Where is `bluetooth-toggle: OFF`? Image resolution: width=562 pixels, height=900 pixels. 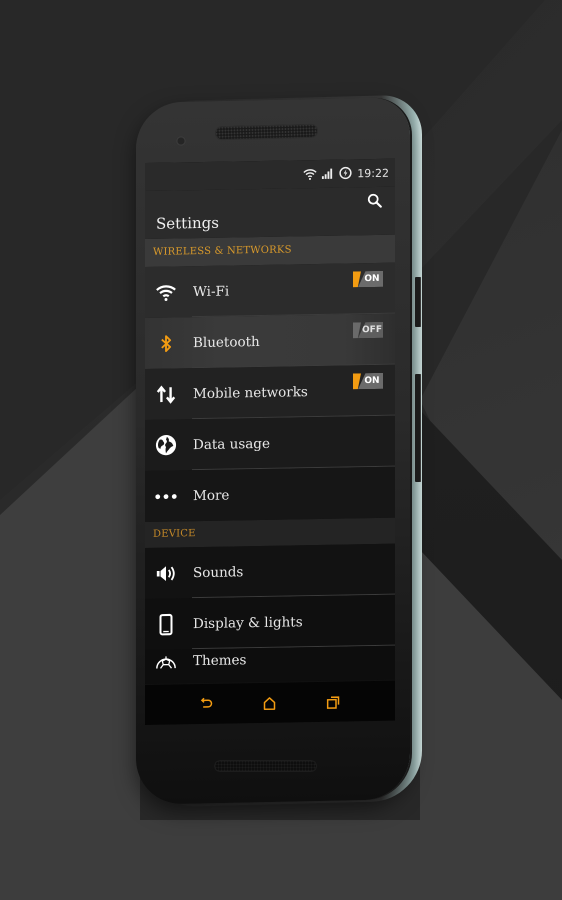 bluetooth-toggle: OFF is located at coordinates (368, 330).